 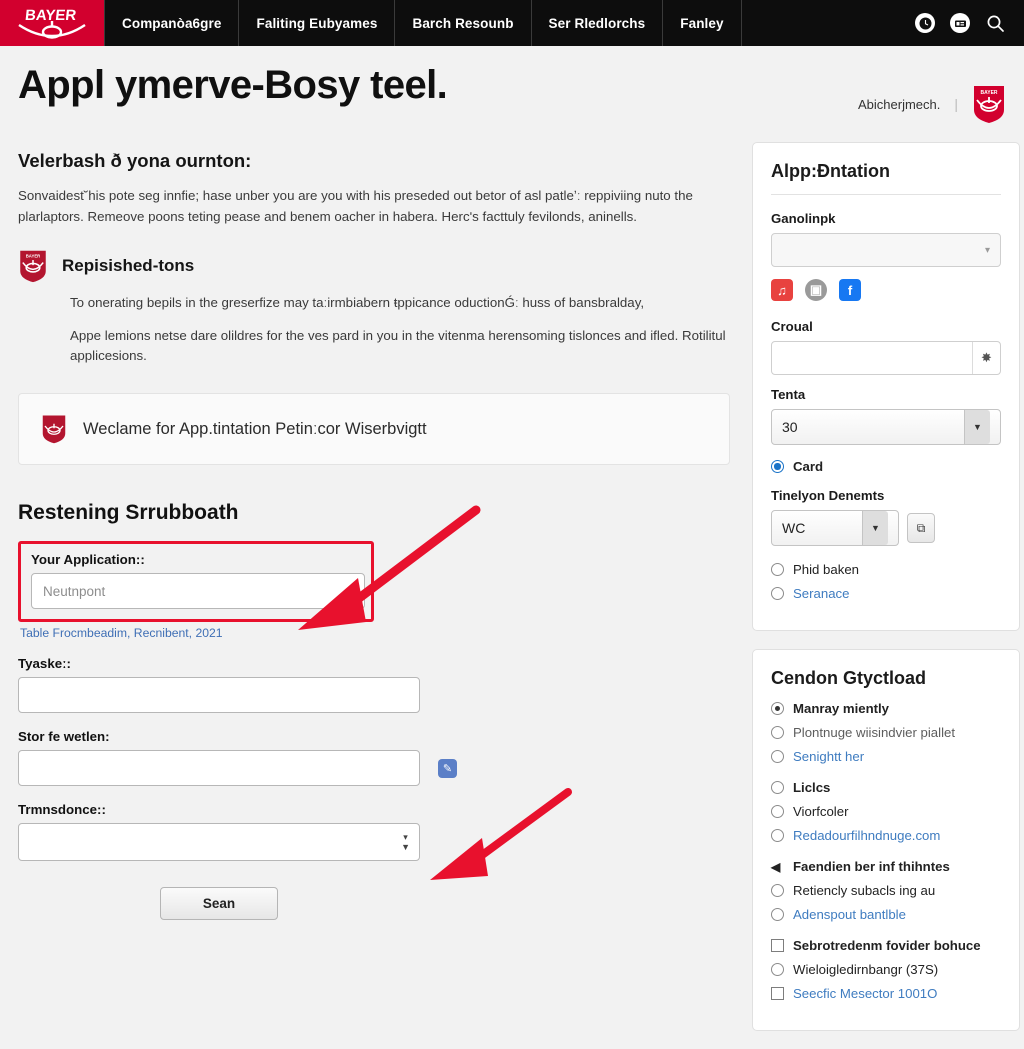 I want to click on option-retiencly: Retiencly subacls ing au, so click(x=886, y=890).